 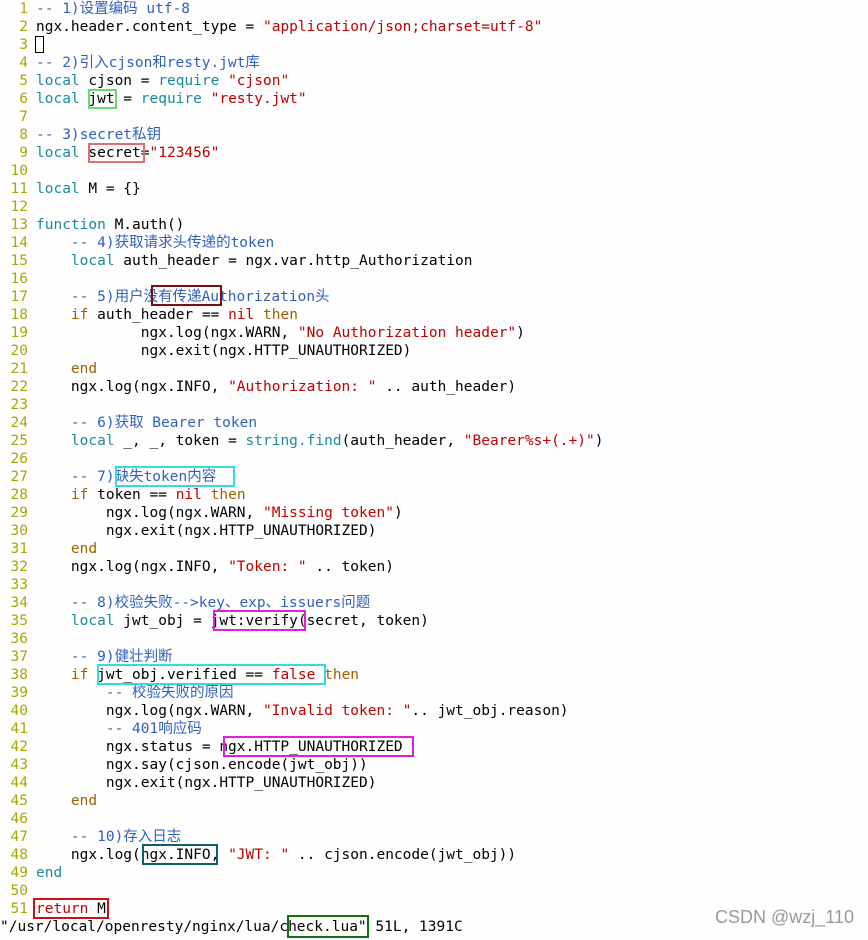 What do you see at coordinates (434, 531) in the screenshot?
I see `code-line: 30 ngx.exit(ngx.HTTP_UNAUTHORIZED)` at bounding box center [434, 531].